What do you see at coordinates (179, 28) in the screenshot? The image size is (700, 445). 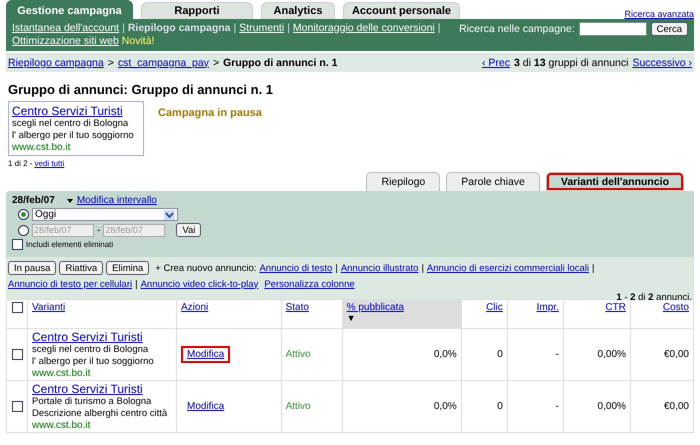 I see `nav-link: Riepilogo campagna` at bounding box center [179, 28].